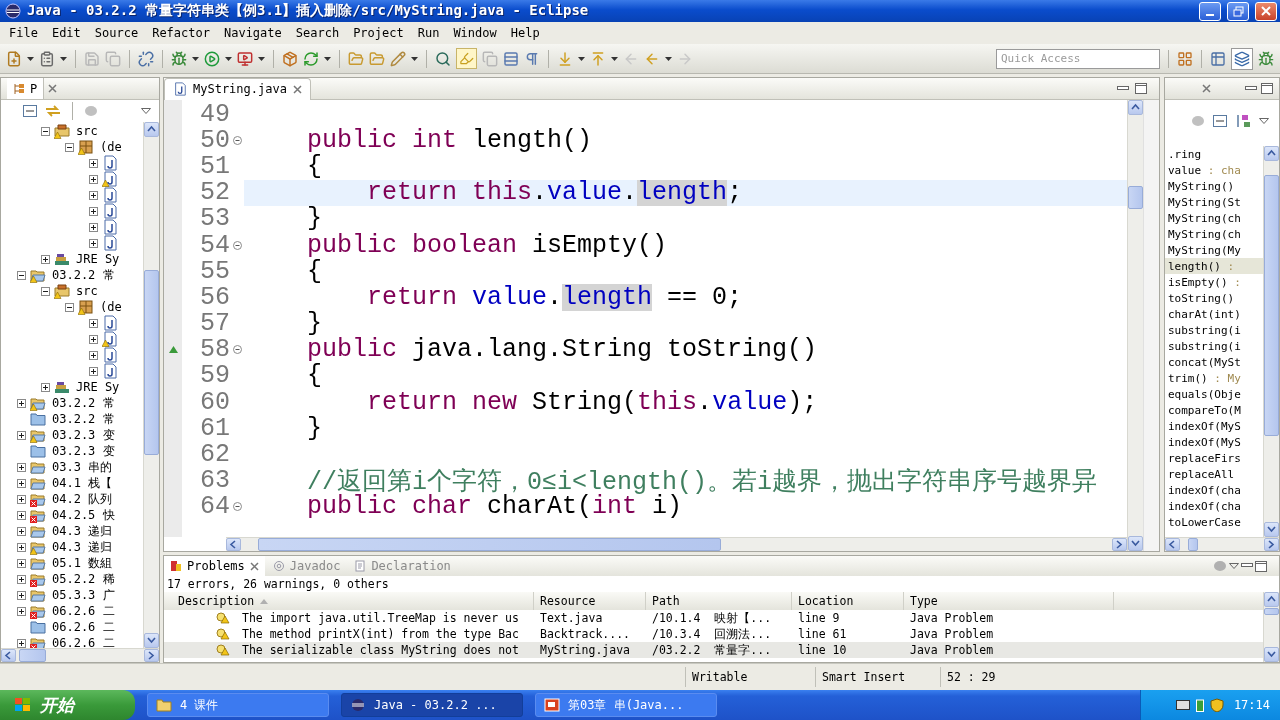 The height and width of the screenshot is (720, 1280). What do you see at coordinates (1267, 88) in the screenshot?
I see `maximize-icon` at bounding box center [1267, 88].